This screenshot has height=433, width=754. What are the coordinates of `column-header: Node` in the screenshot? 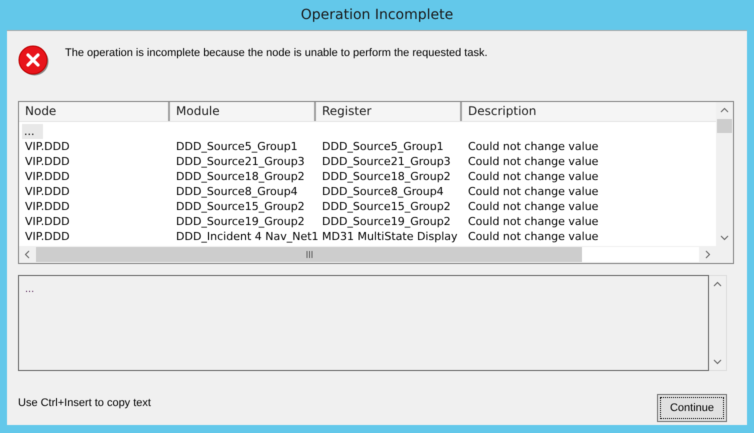 It's located at (94, 111).